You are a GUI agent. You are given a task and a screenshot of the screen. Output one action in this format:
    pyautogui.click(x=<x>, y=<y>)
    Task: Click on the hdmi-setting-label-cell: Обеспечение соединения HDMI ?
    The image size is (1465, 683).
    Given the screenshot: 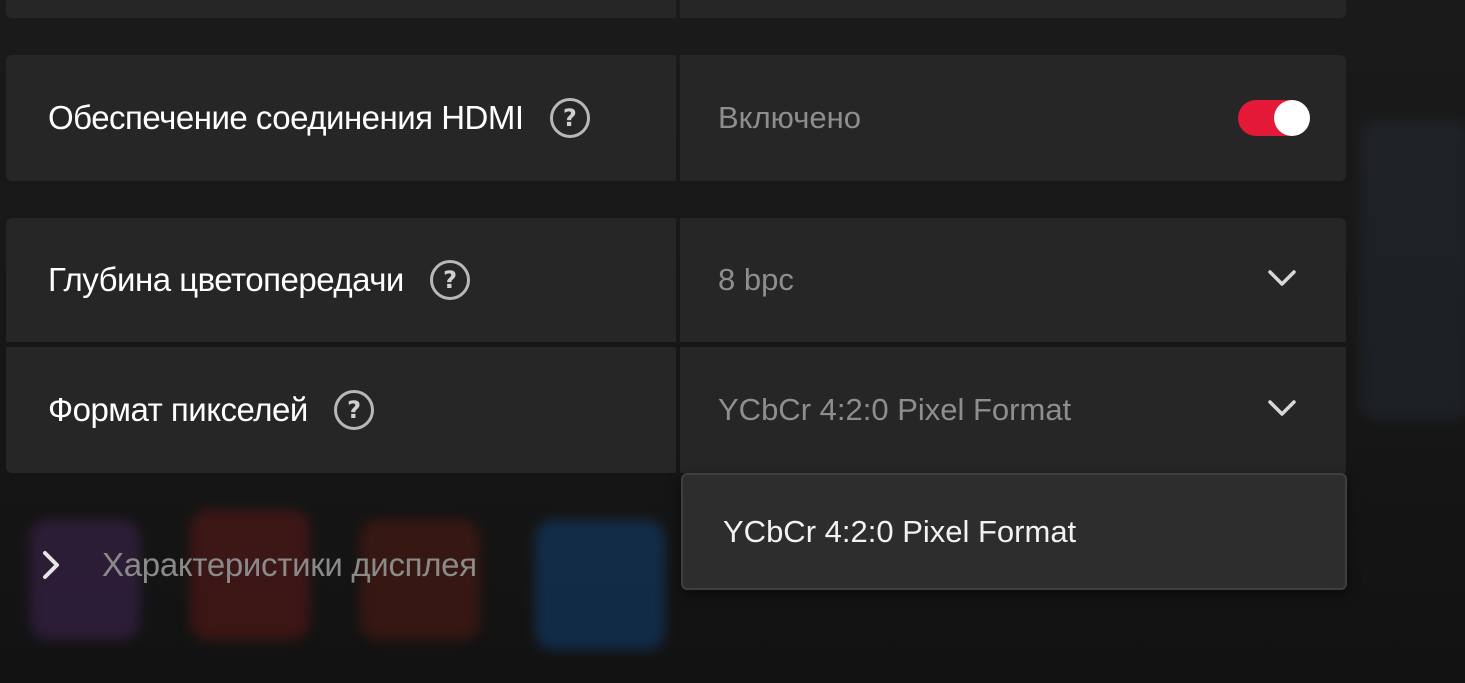 What is the action you would take?
    pyautogui.click(x=341, y=118)
    